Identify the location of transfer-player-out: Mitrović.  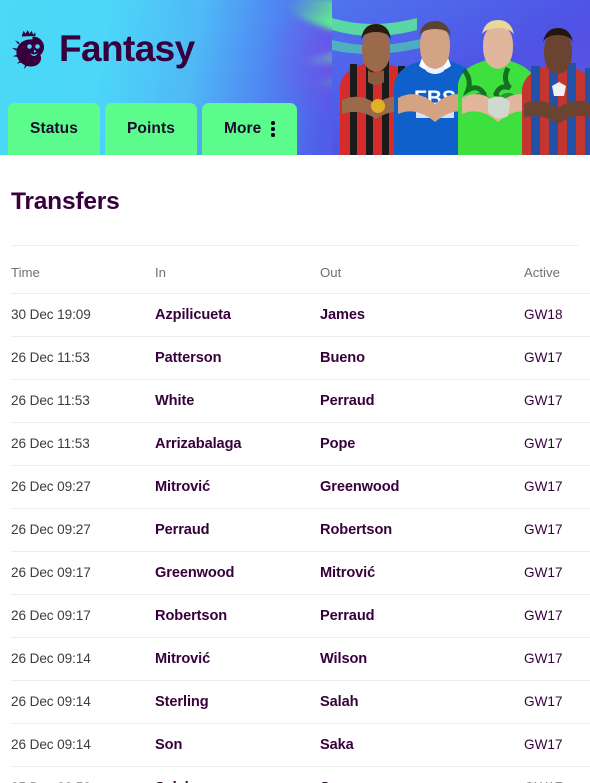
(348, 573).